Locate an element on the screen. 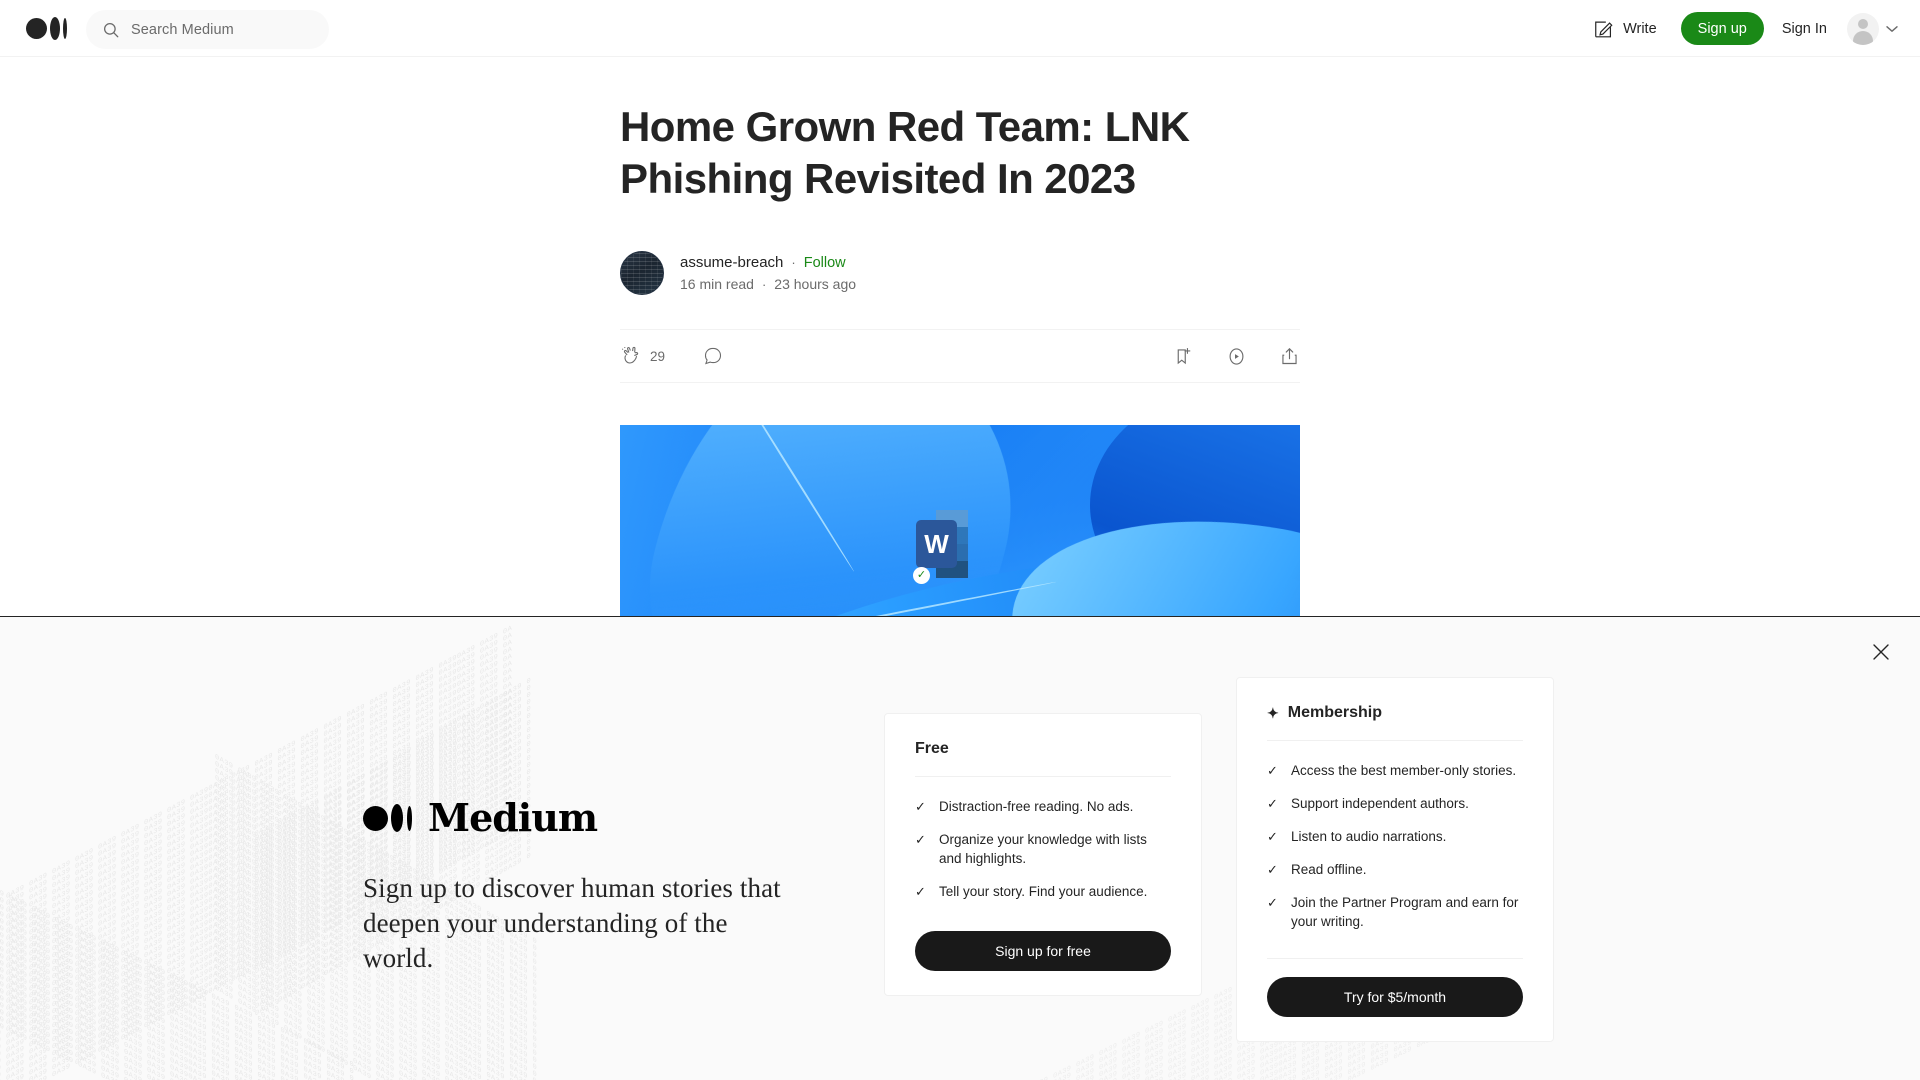 The height and width of the screenshot is (1080, 1920). microsoft-word-icon: W ✓ is located at coordinates (940, 547).